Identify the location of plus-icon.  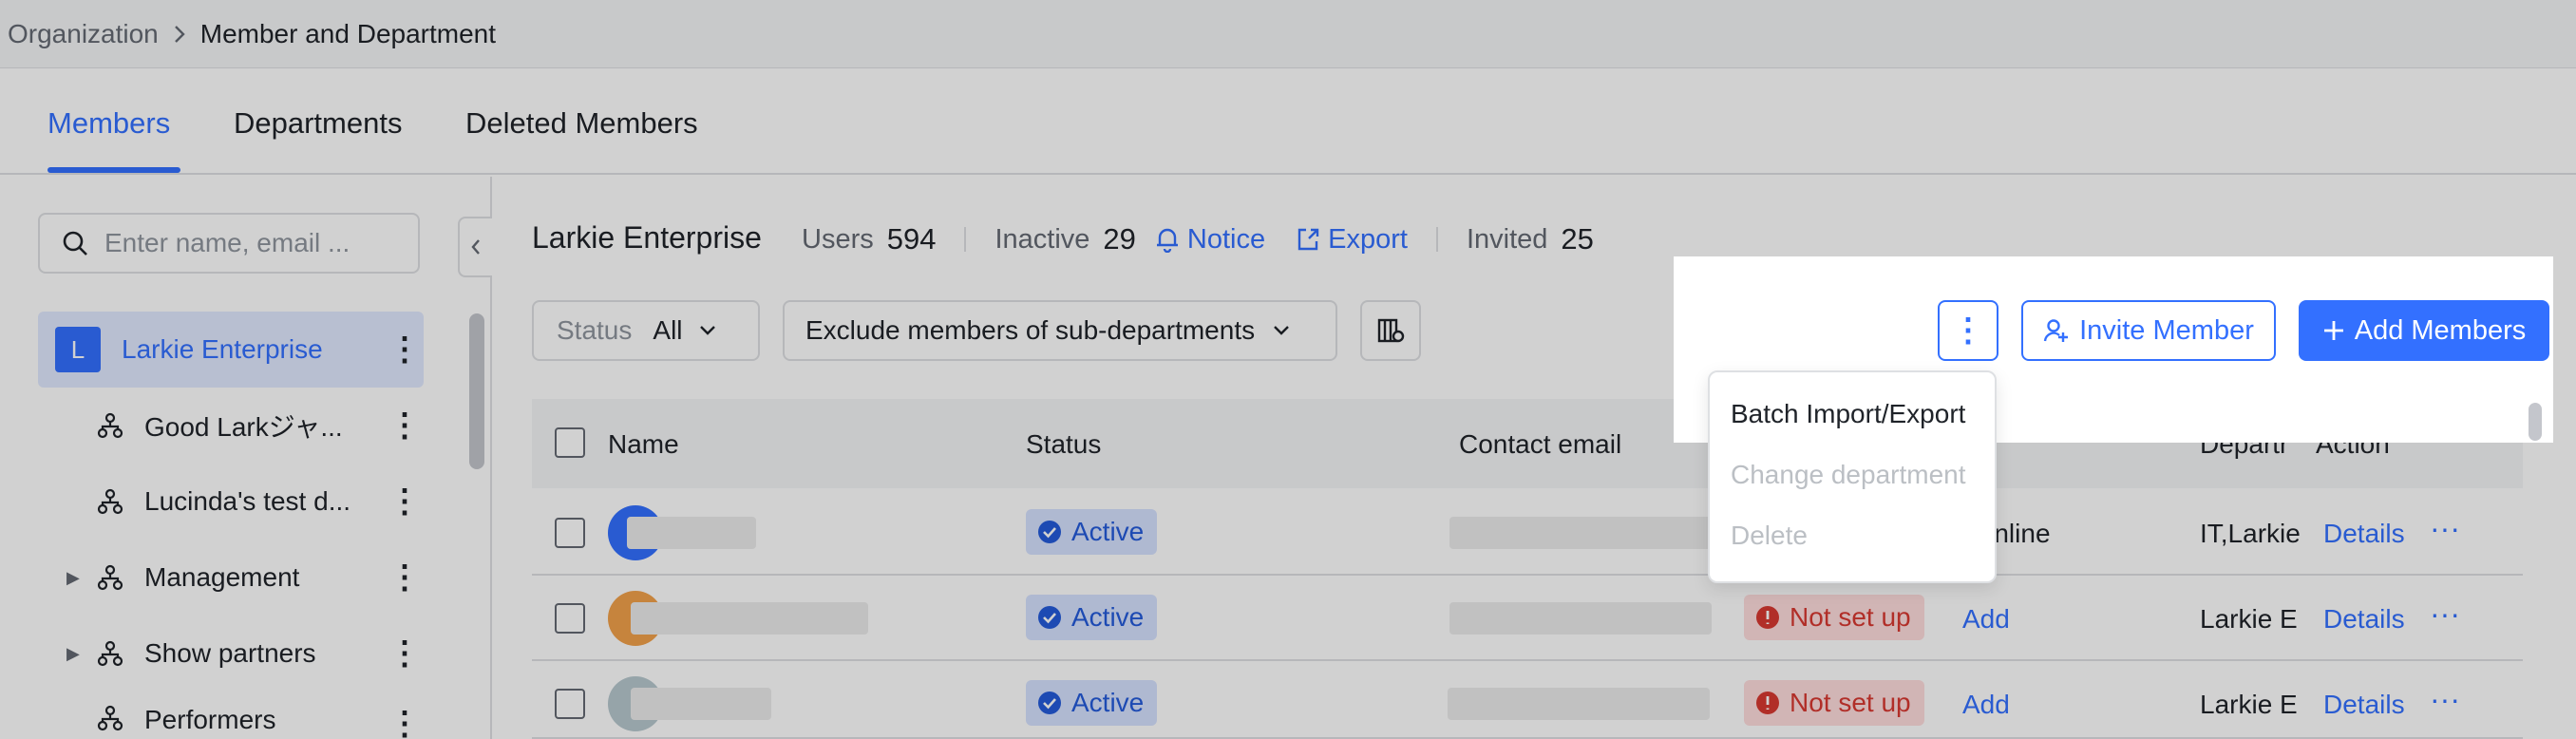
(2333, 330).